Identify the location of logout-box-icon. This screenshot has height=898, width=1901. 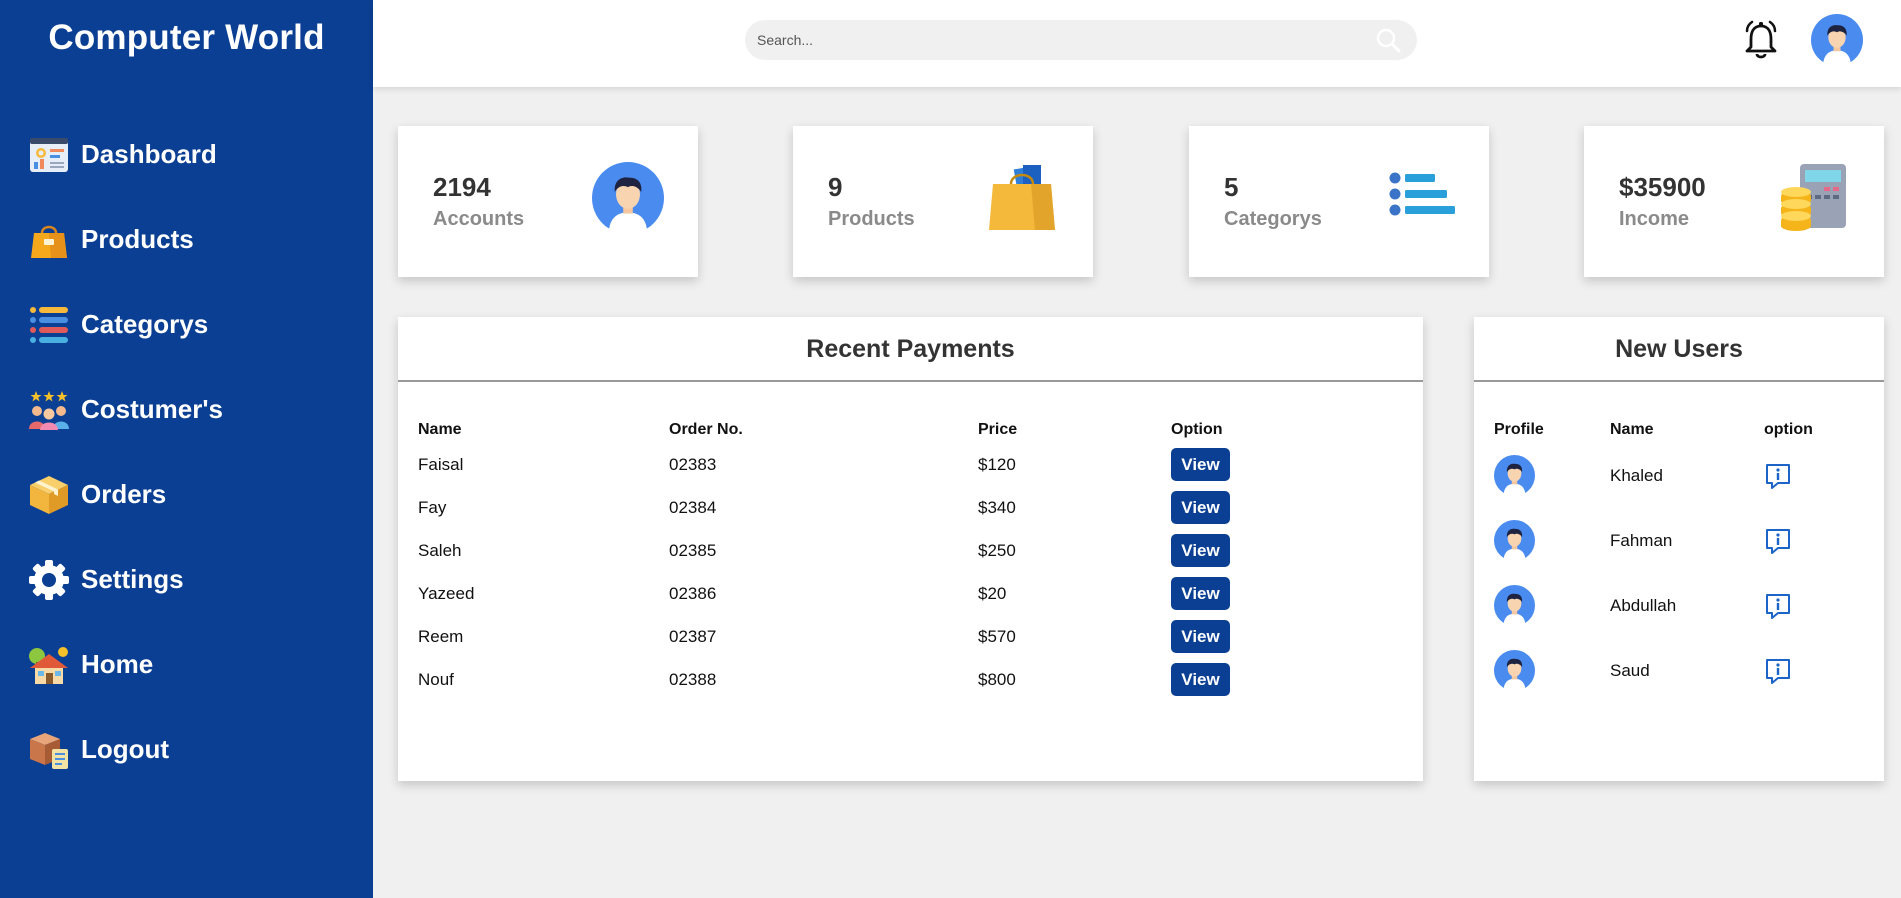
(49, 750).